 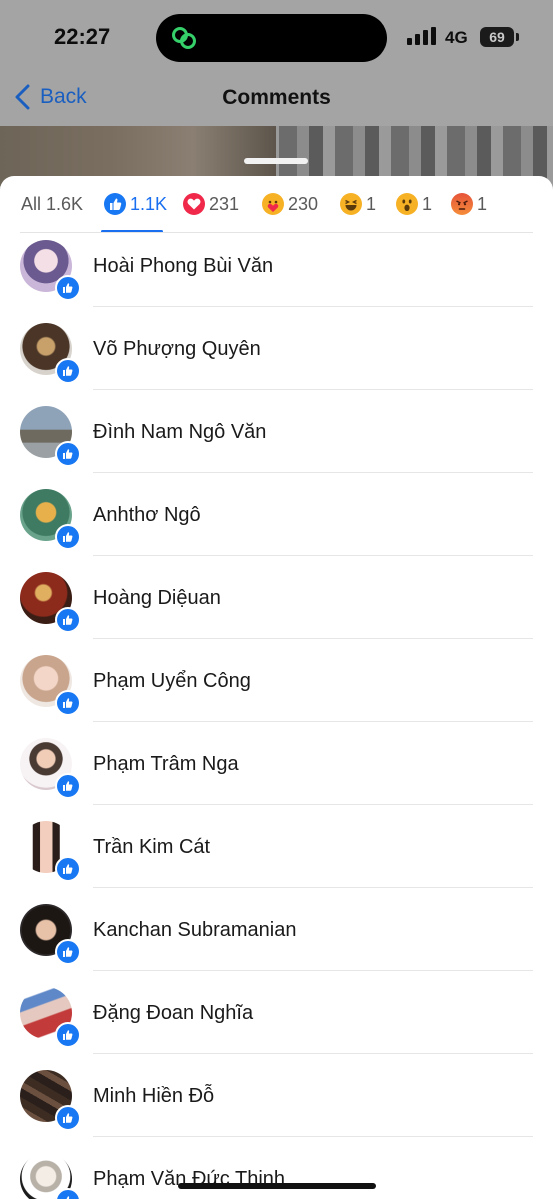 What do you see at coordinates (194, 930) in the screenshot?
I see `reactor-name: Kanchan Subramanian` at bounding box center [194, 930].